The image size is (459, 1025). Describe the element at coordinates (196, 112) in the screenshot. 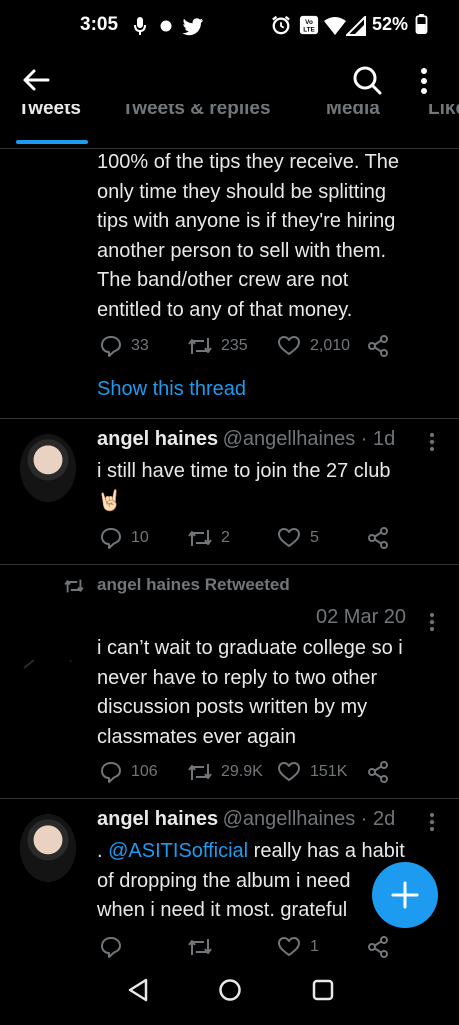

I see `tab-tweets-replies: Tweets & replies` at that location.